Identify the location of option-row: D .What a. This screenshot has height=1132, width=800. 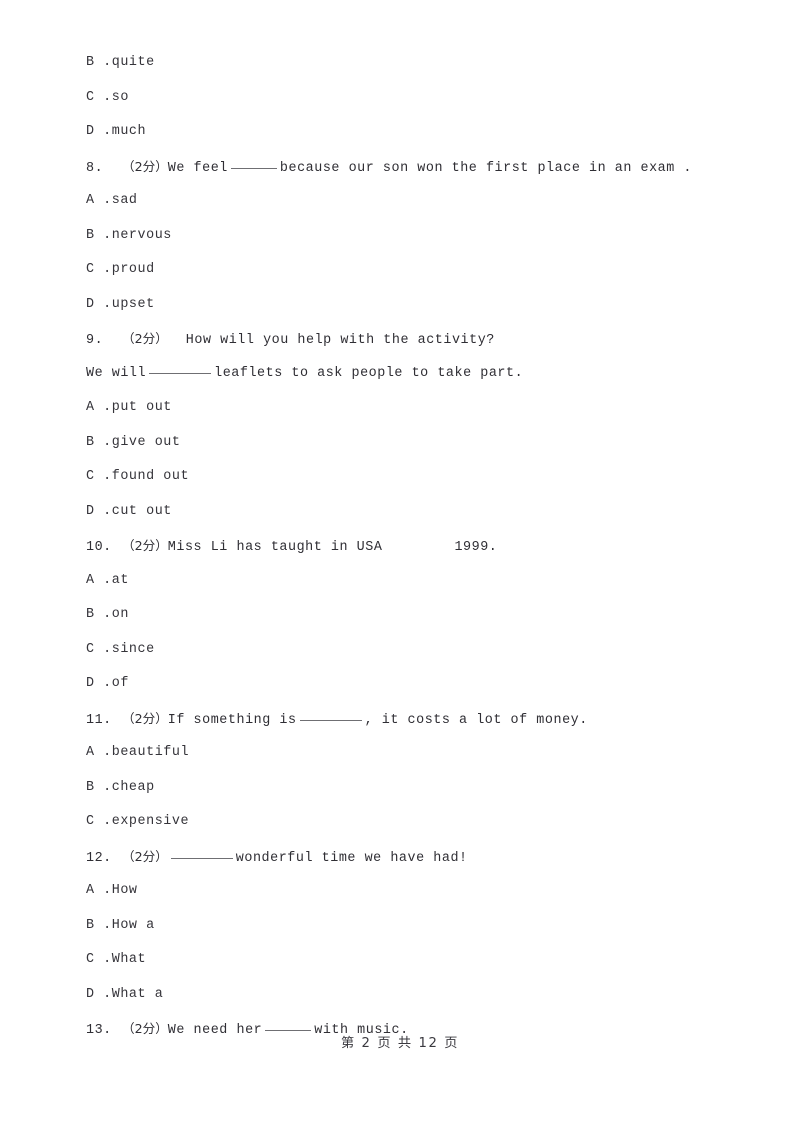
(416, 995).